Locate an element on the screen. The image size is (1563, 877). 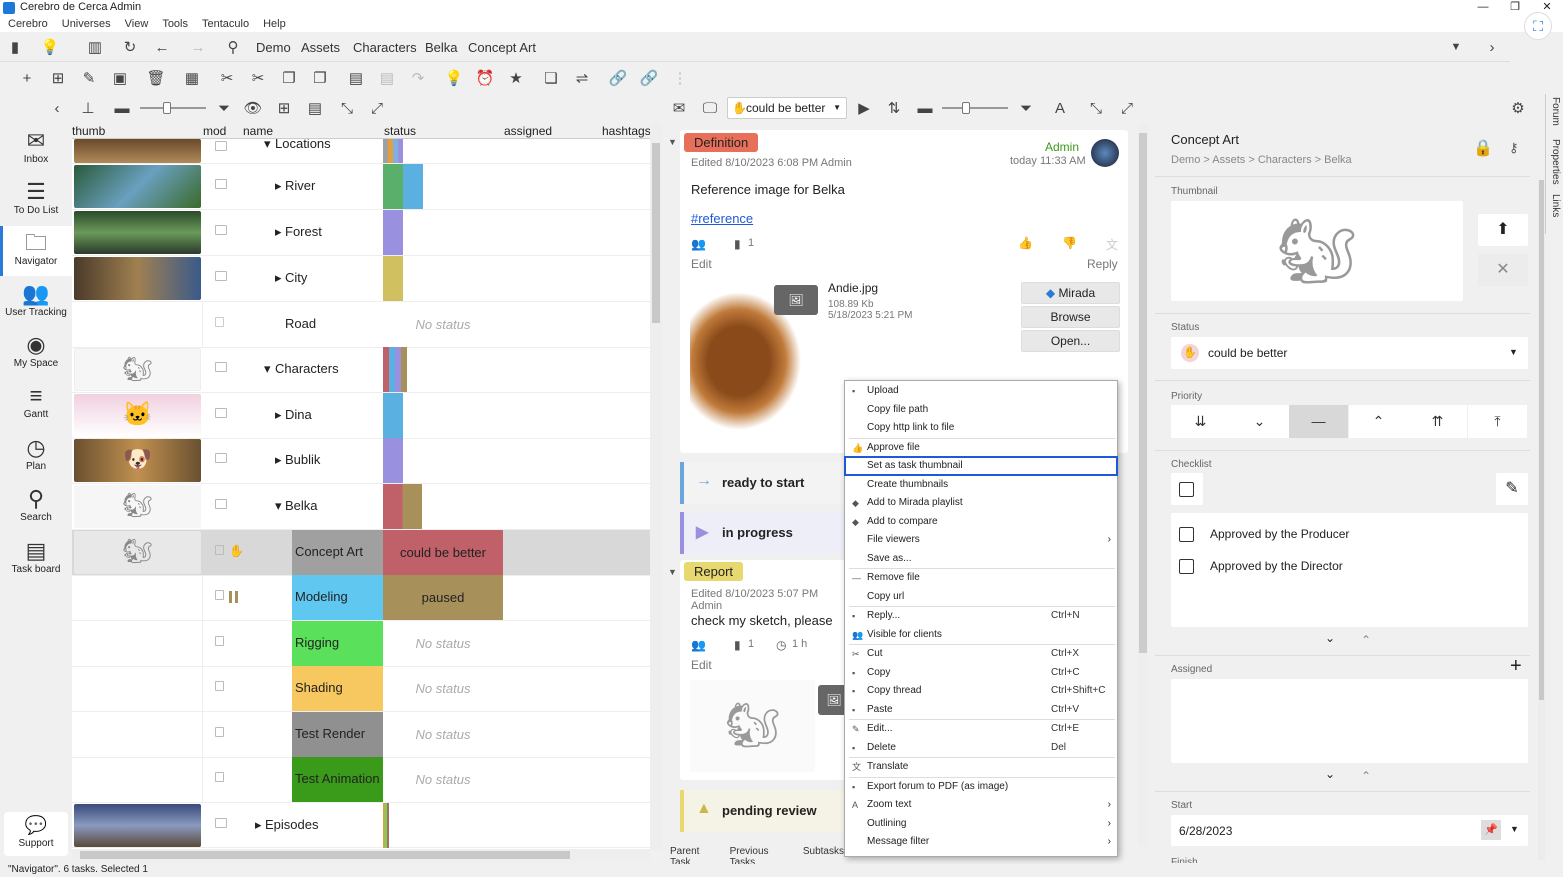
mail-icon: ✉ is located at coordinates (679, 108).